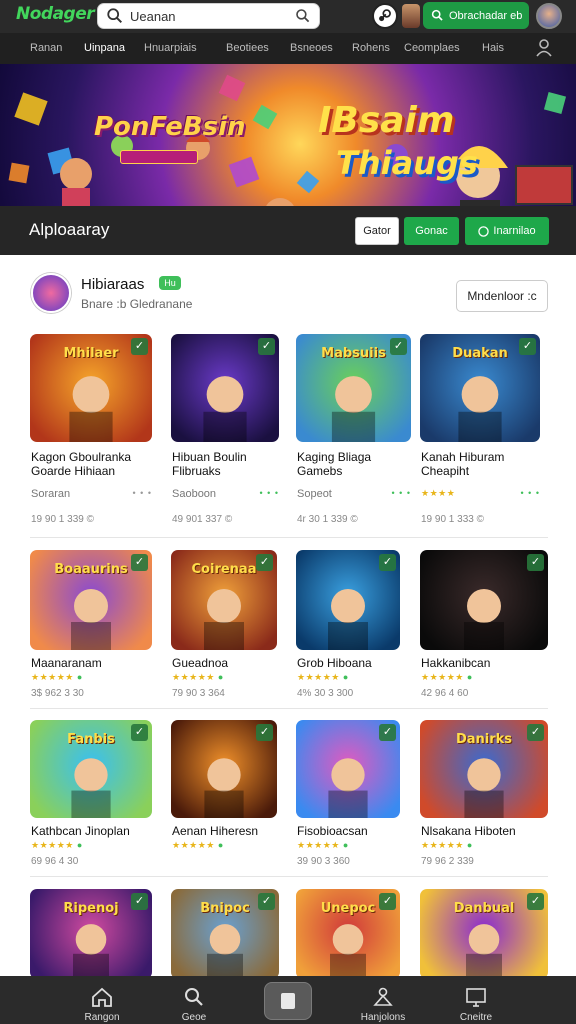 This screenshot has height=1024, width=576. I want to click on game-name: Nlsakana Hiboten, so click(468, 831).